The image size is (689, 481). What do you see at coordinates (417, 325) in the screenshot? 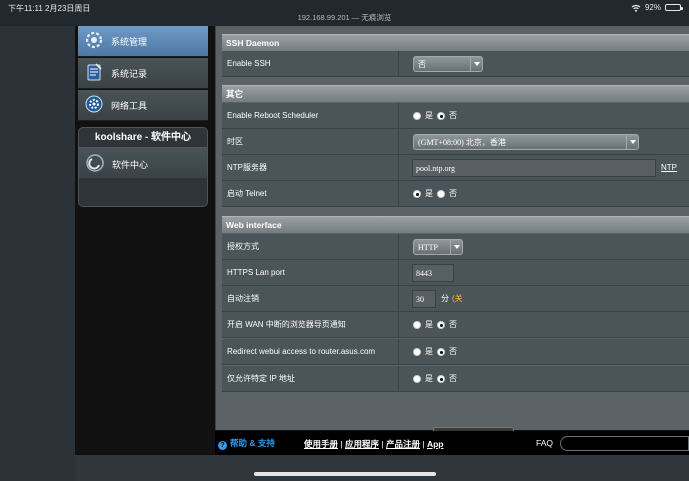
I see `wan-notify-yes-radio` at bounding box center [417, 325].